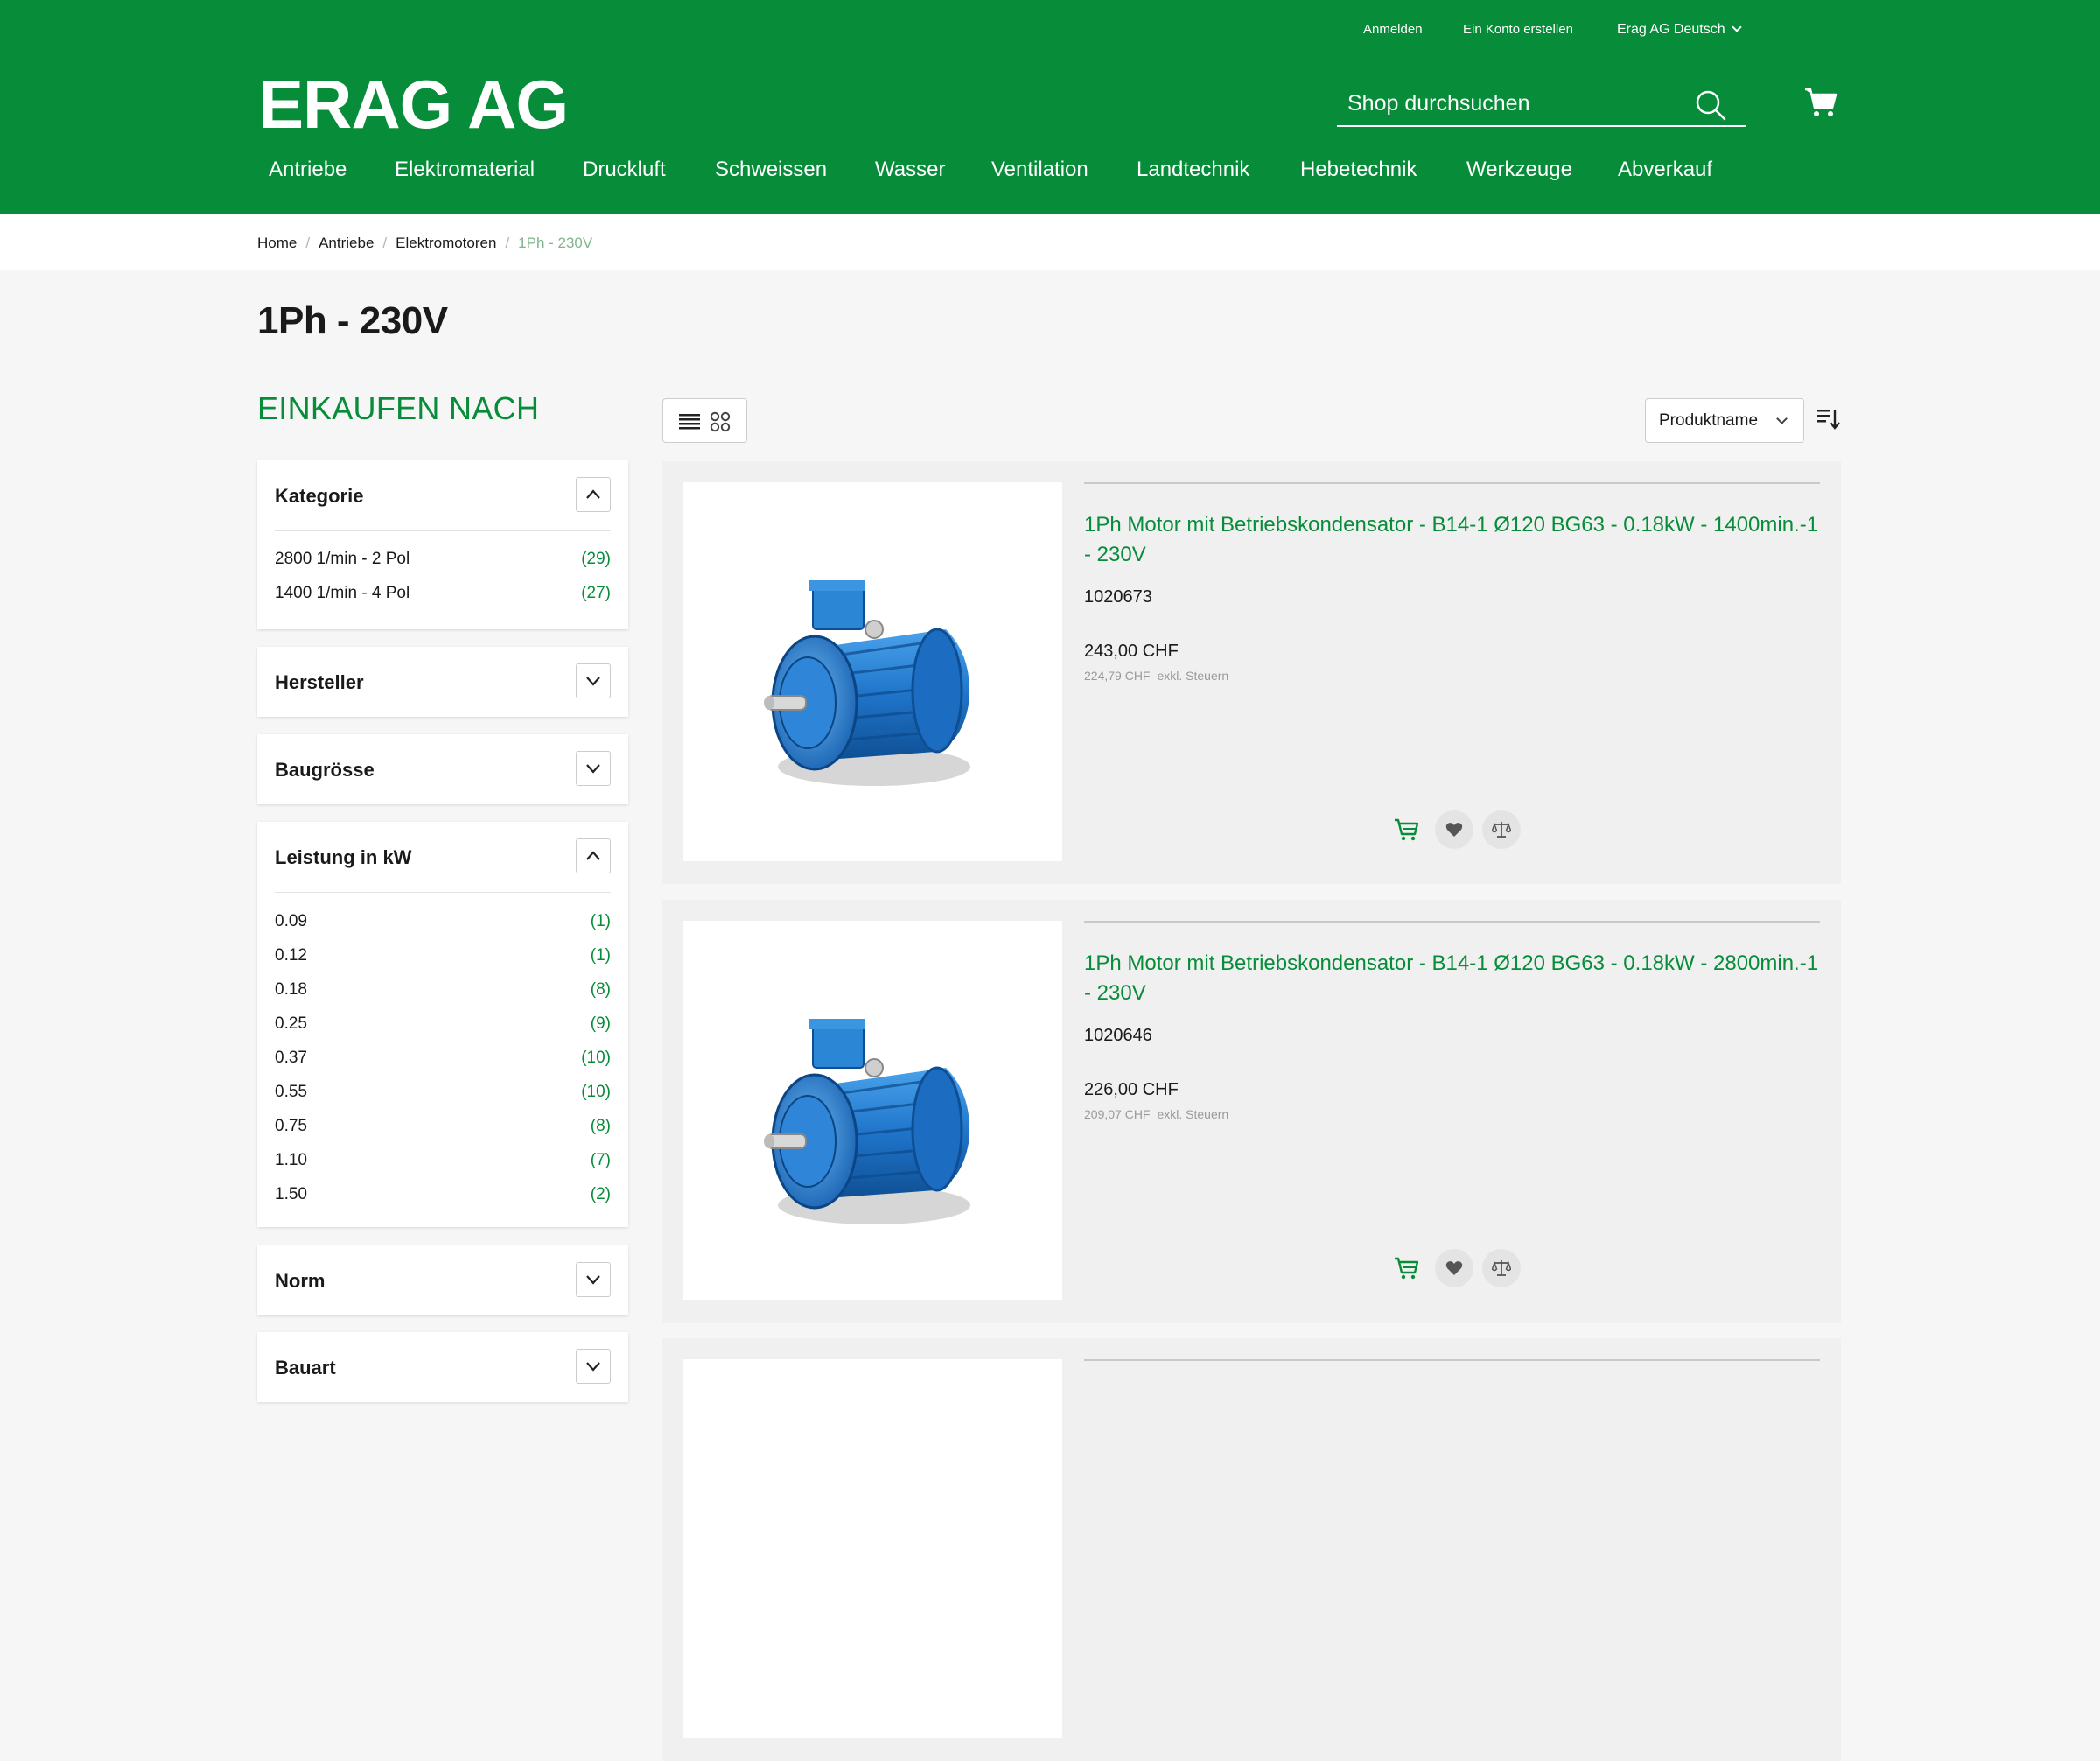  I want to click on filter-header: Norm, so click(442, 1280).